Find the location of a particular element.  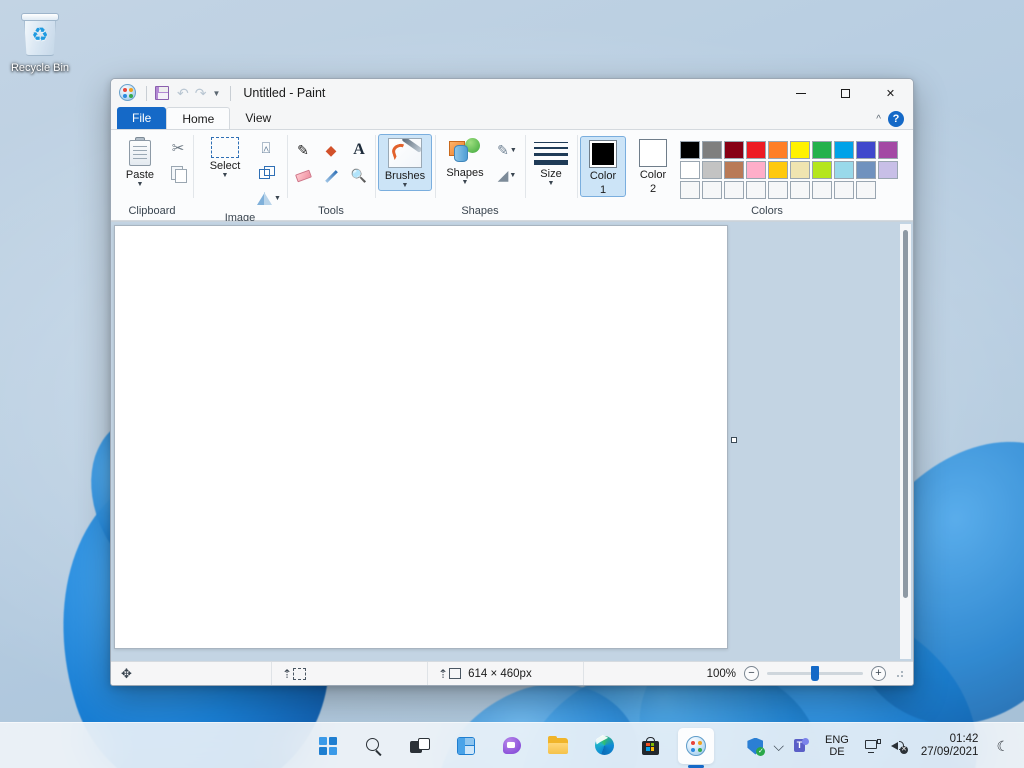

outline-button: ✎ ▼ is located at coordinates (507, 150).